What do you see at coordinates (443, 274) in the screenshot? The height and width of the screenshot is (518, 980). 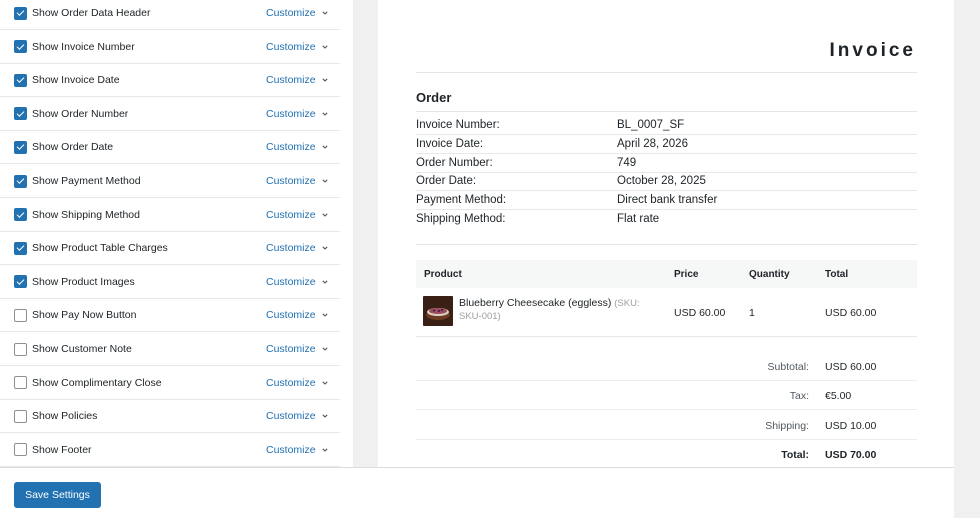 I see `col-product: Product` at bounding box center [443, 274].